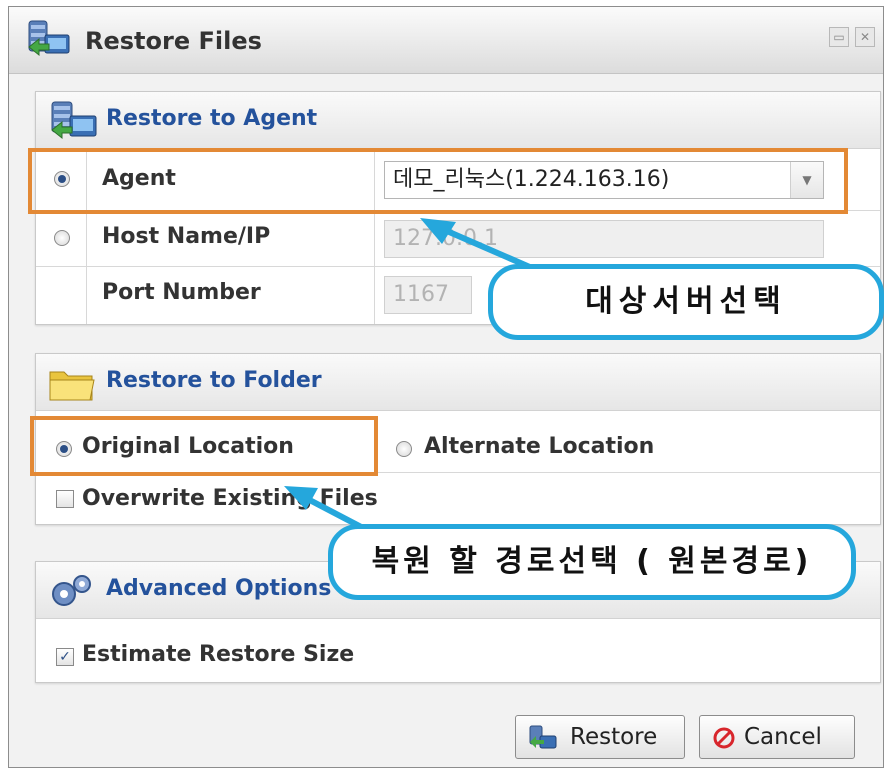 The width and height of the screenshot is (896, 777). I want to click on agent-server-icon, so click(74, 120).